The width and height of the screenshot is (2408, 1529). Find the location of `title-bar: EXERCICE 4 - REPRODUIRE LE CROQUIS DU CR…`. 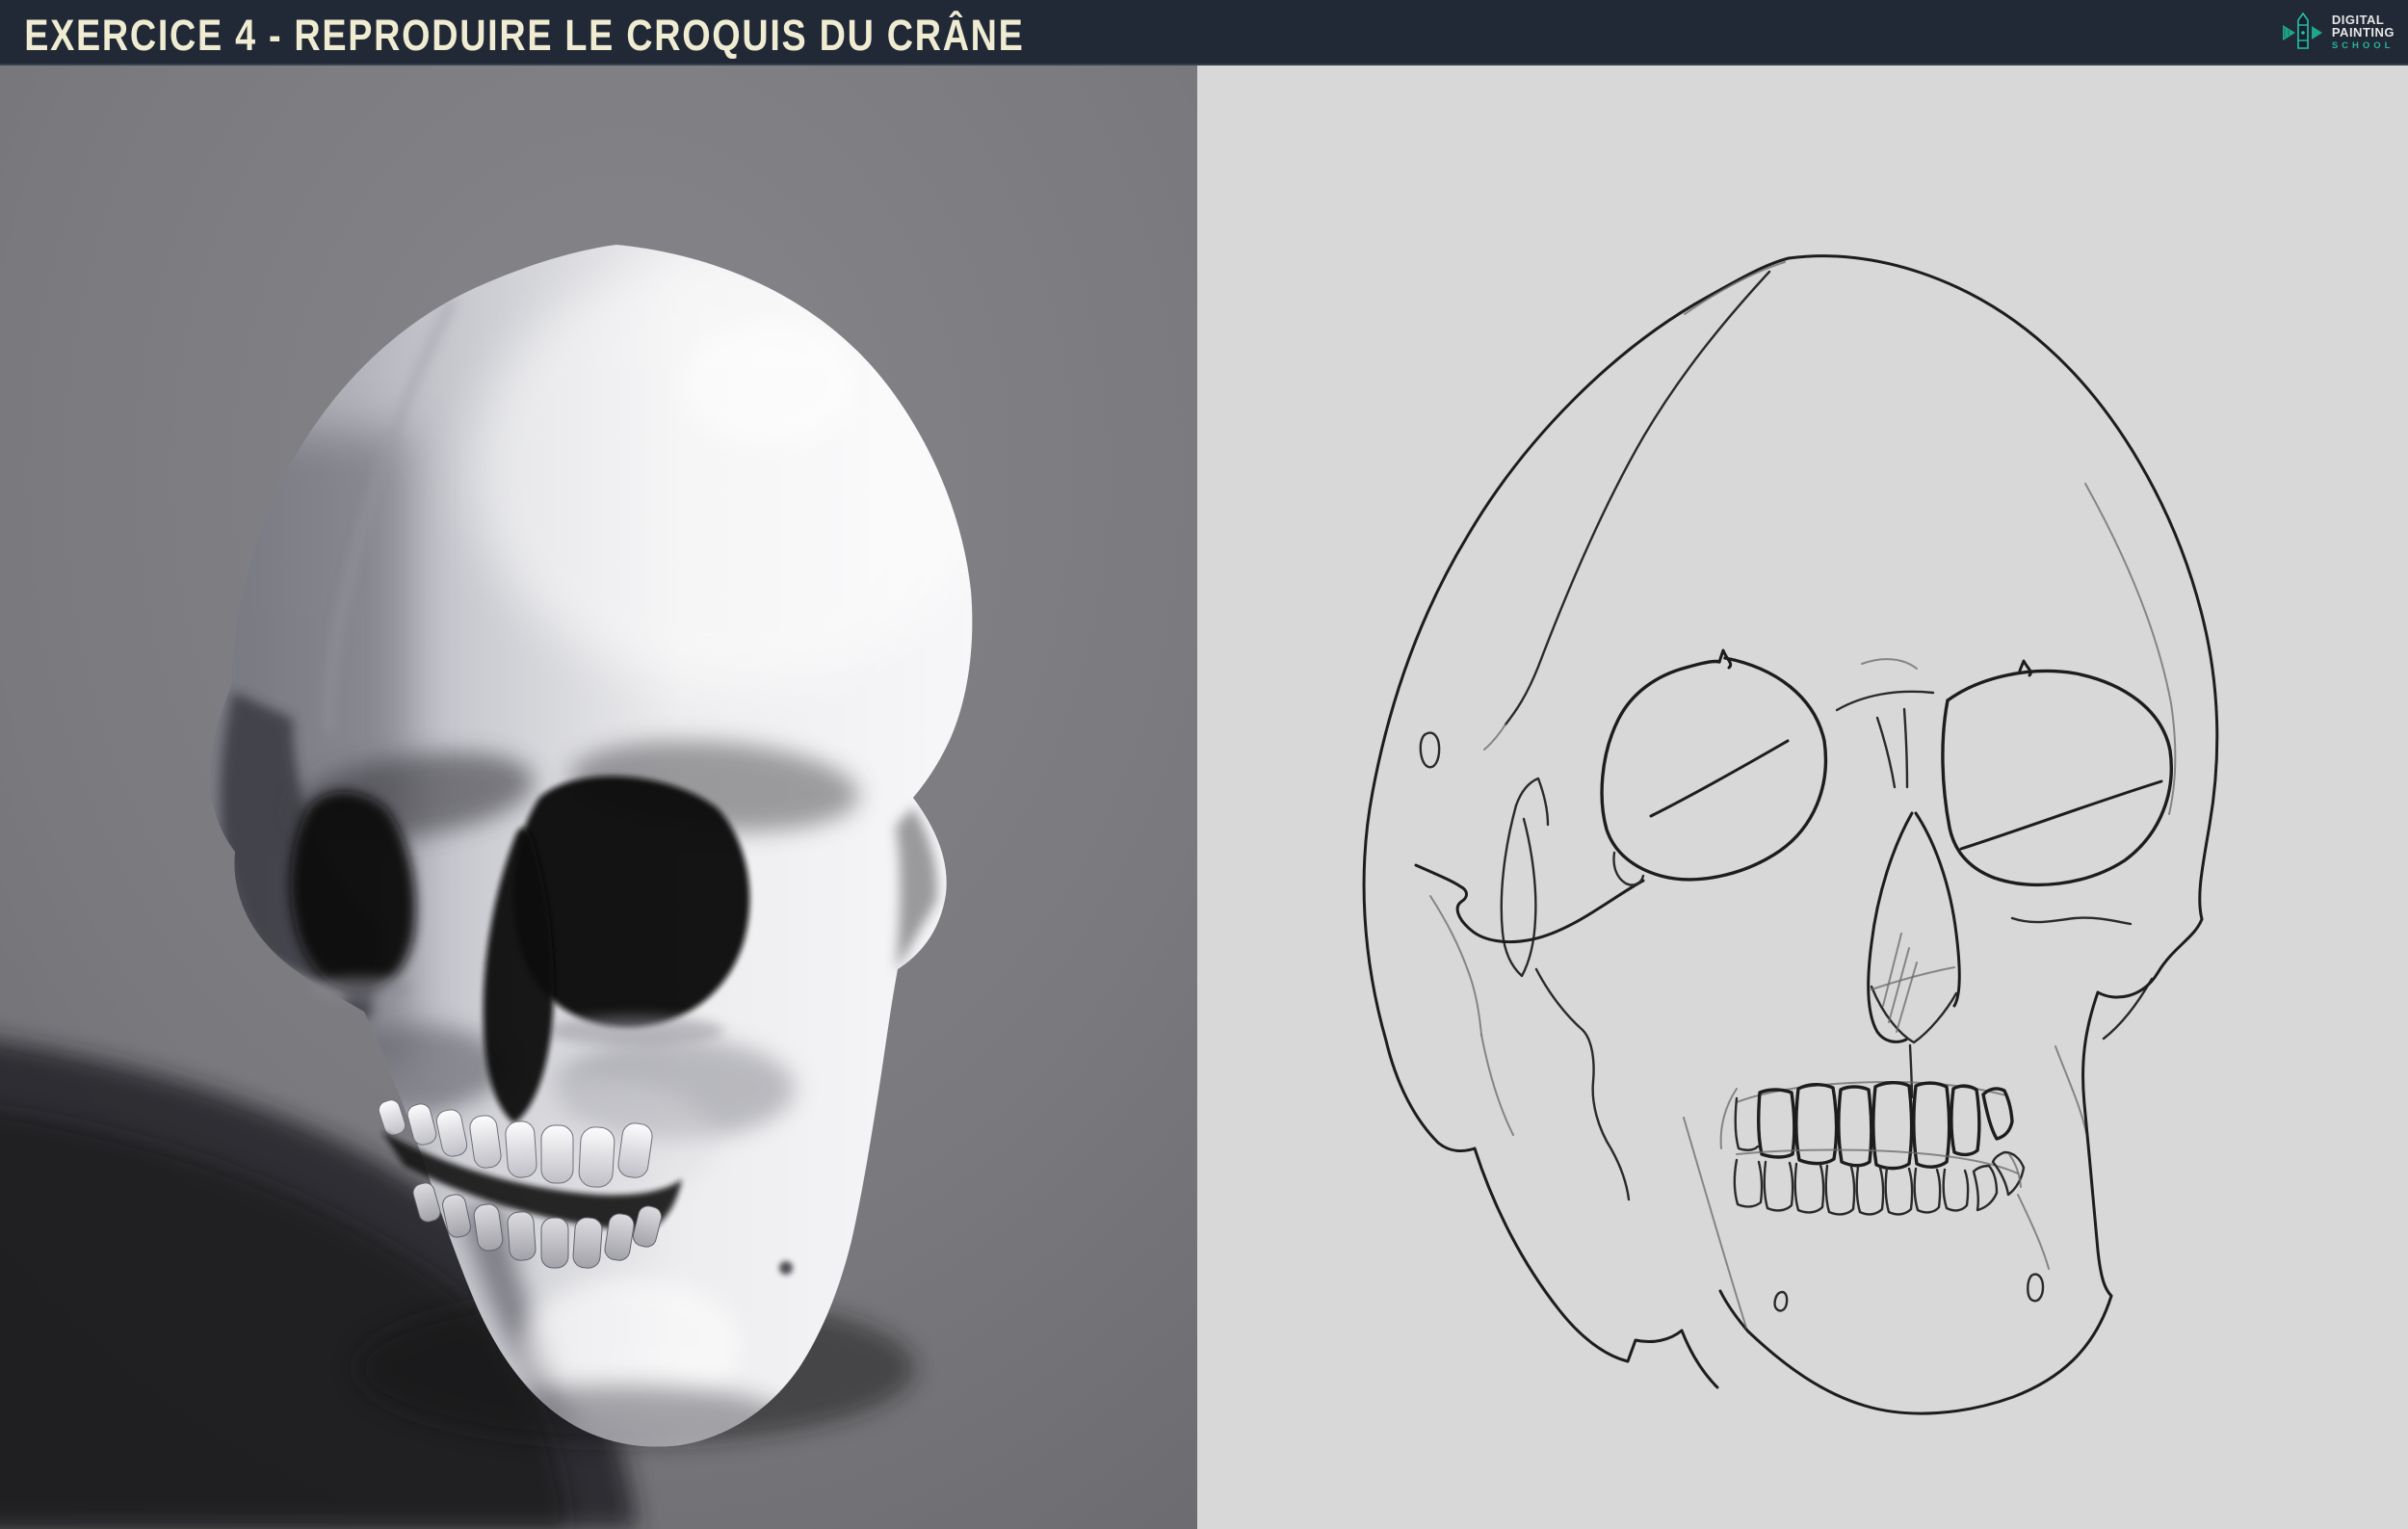

title-bar: EXERCICE 4 - REPRODUIRE LE CROQUIS DU CR… is located at coordinates (1204, 33).